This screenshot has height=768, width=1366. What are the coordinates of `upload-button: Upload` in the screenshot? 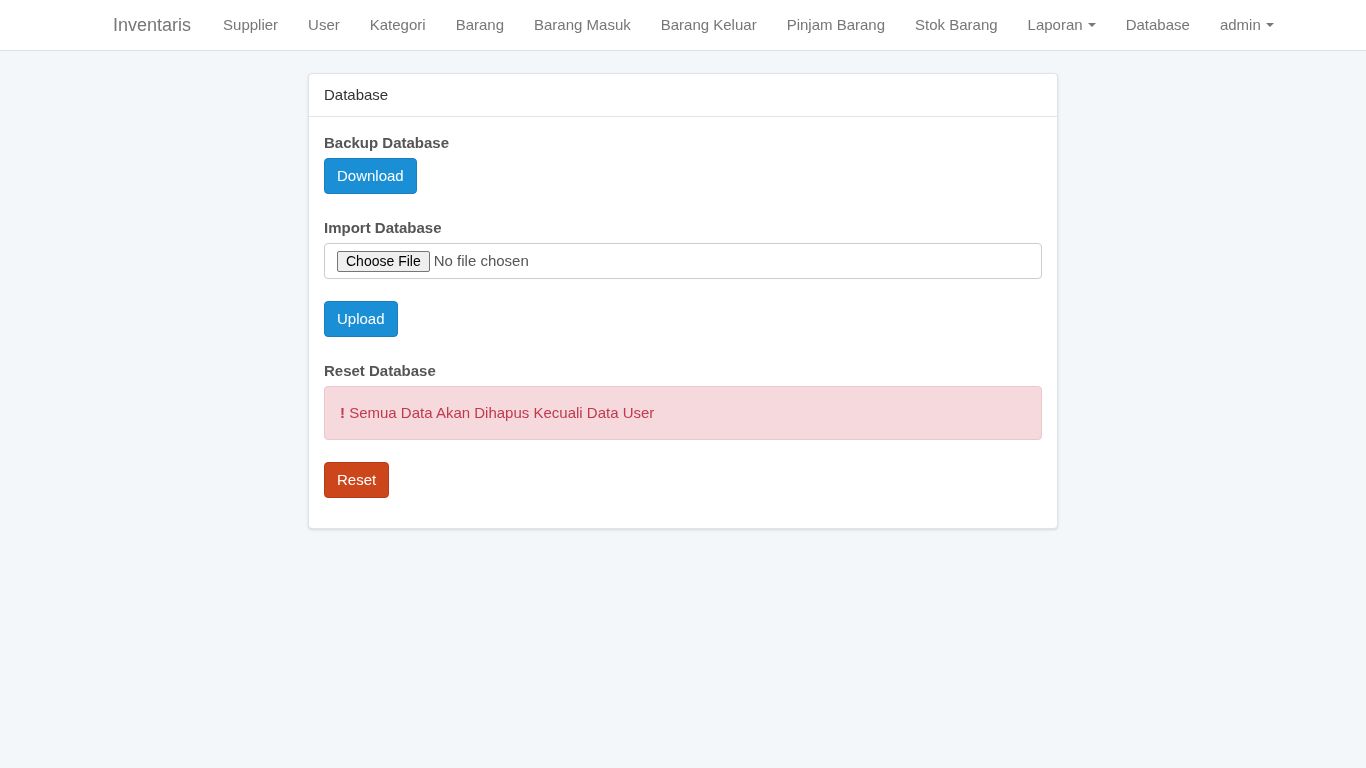 It's located at (361, 319).